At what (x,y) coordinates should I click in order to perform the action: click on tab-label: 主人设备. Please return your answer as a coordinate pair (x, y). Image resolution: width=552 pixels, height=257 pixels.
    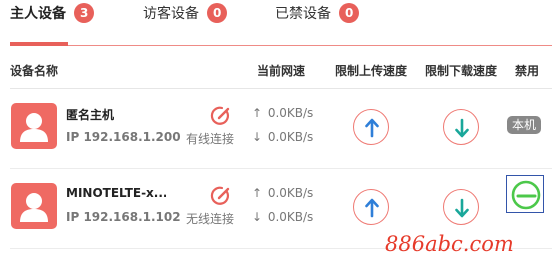
    Looking at the image, I should click on (38, 13).